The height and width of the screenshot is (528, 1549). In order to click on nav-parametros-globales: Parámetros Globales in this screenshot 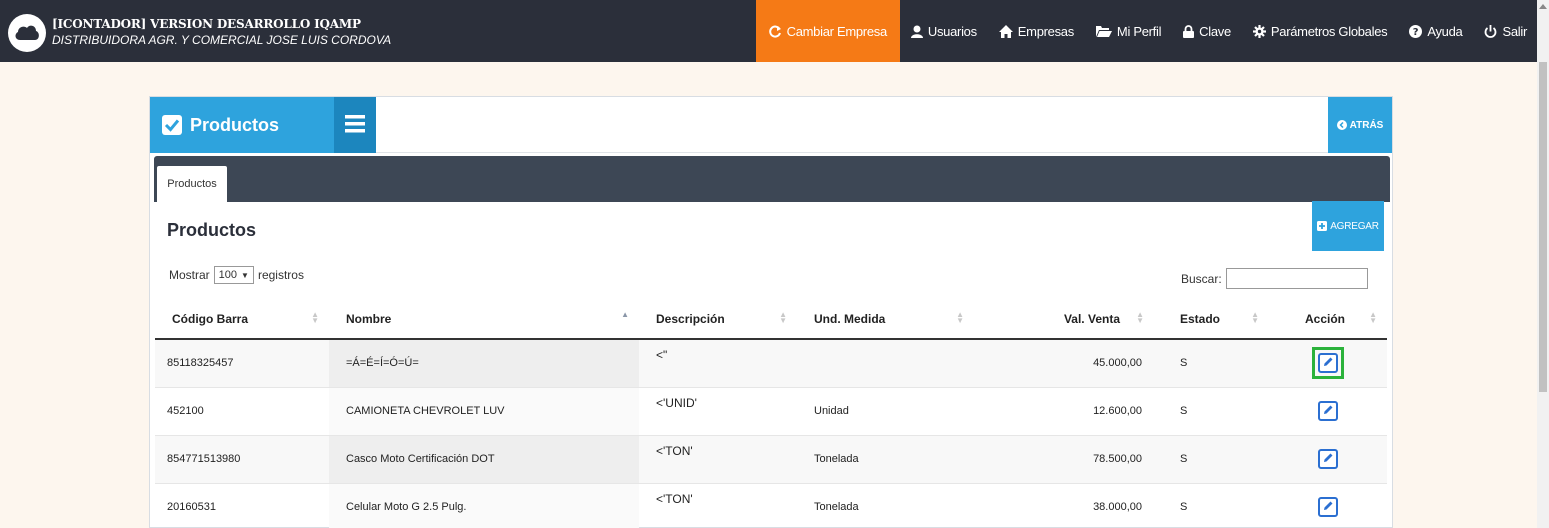, I will do `click(1320, 31)`.